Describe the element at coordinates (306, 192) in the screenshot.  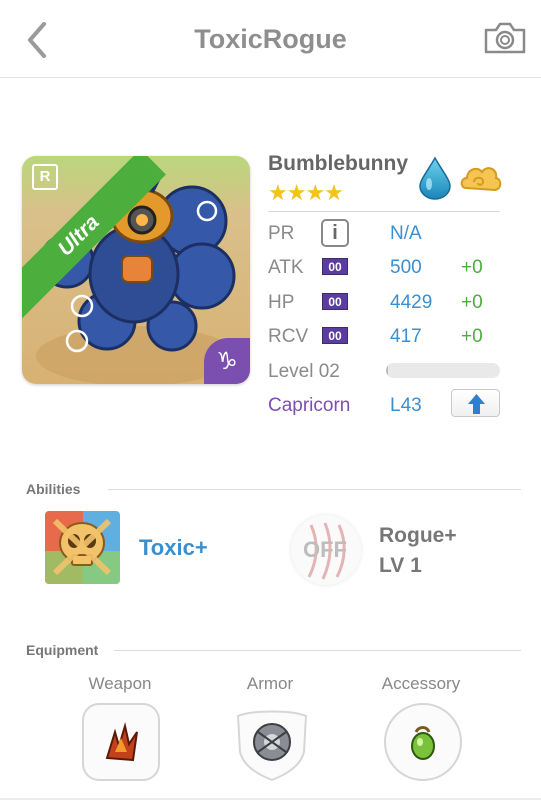
I see `star-rating: ★★★★` at that location.